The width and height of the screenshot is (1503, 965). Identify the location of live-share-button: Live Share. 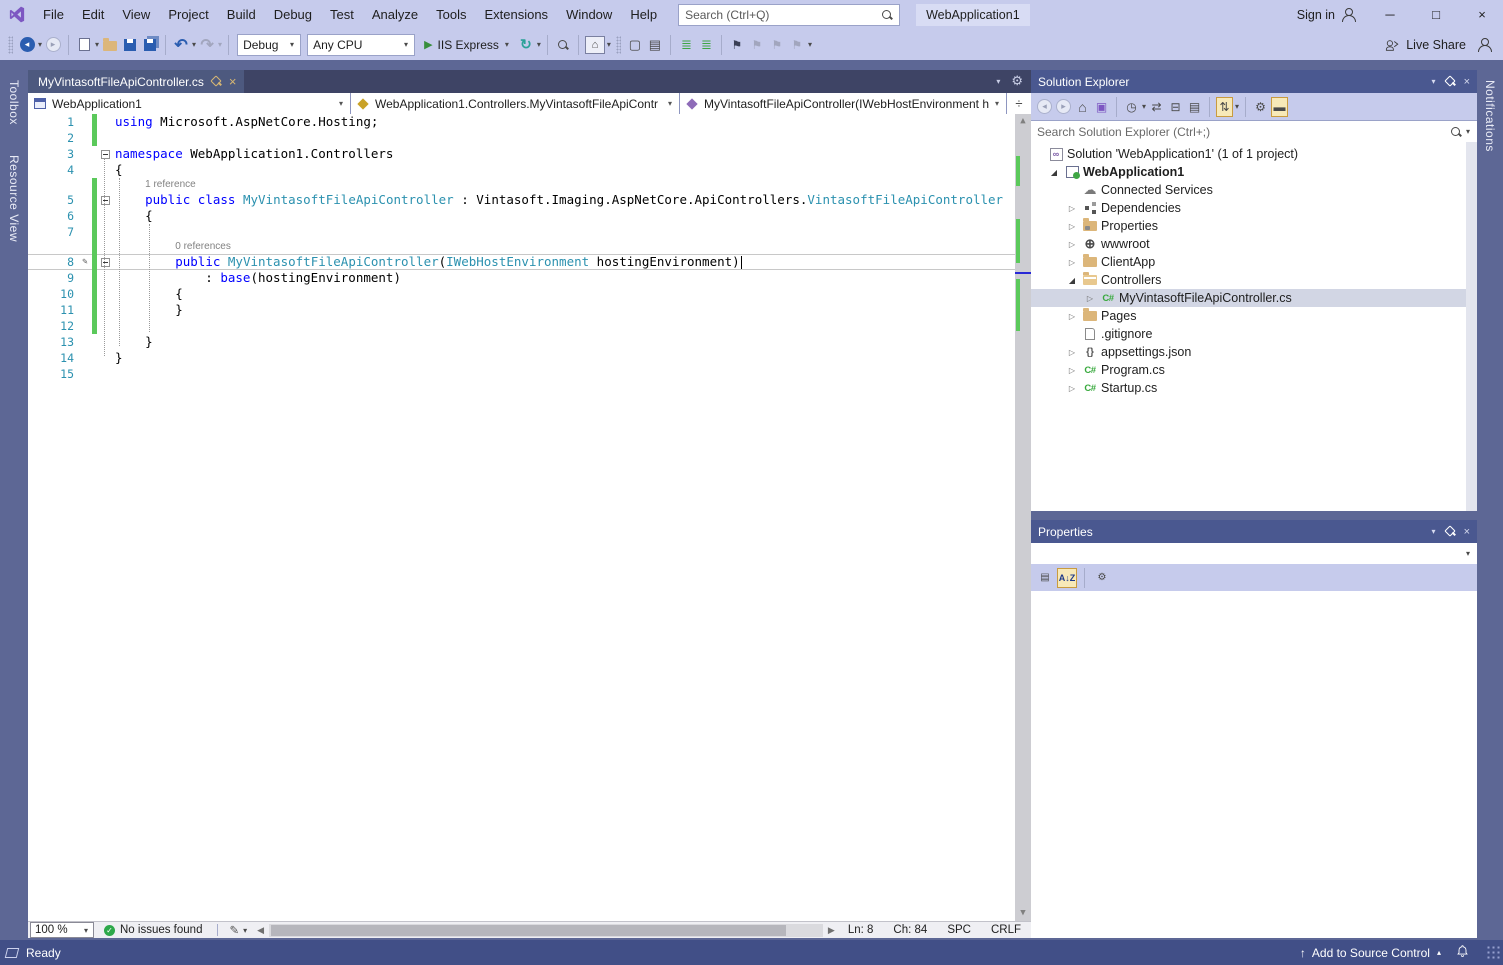
(1425, 45).